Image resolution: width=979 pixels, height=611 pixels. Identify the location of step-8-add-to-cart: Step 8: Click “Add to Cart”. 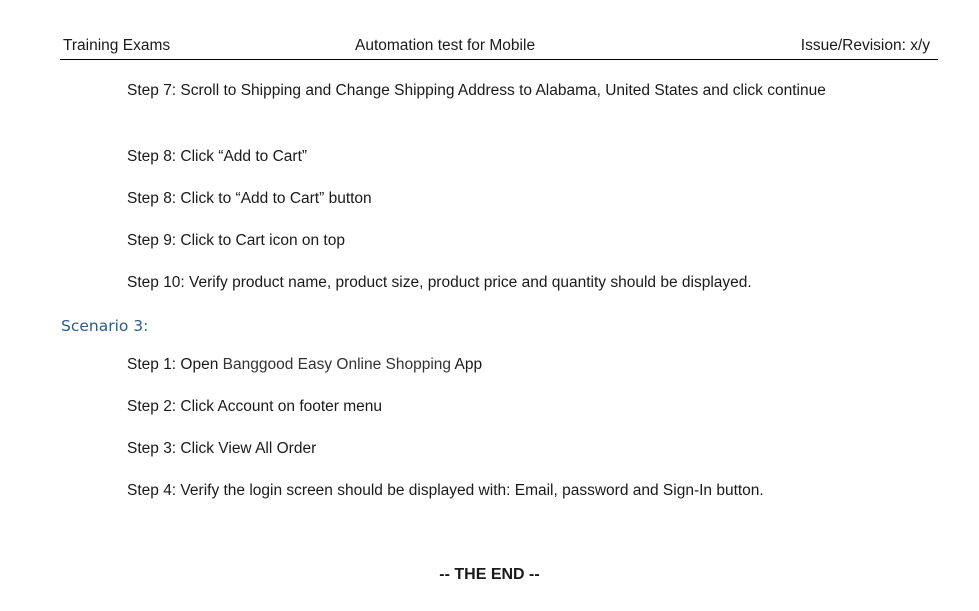
(217, 156).